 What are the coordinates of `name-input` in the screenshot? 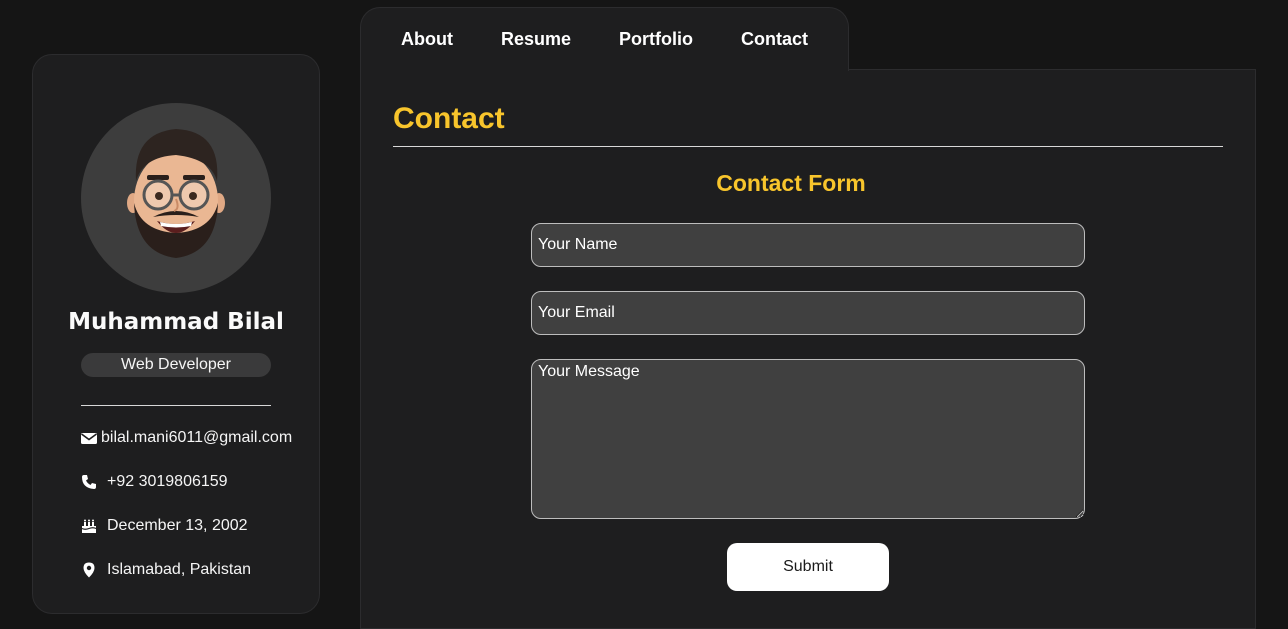 It's located at (808, 245).